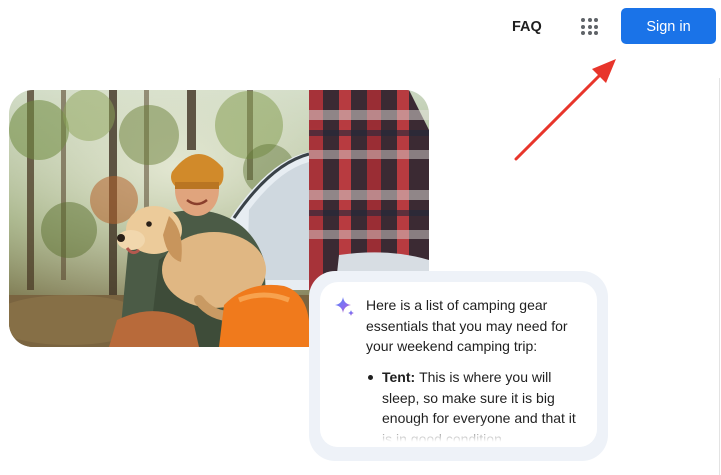  Describe the element at coordinates (668, 26) in the screenshot. I see `sign-in-button: Sign in` at that location.